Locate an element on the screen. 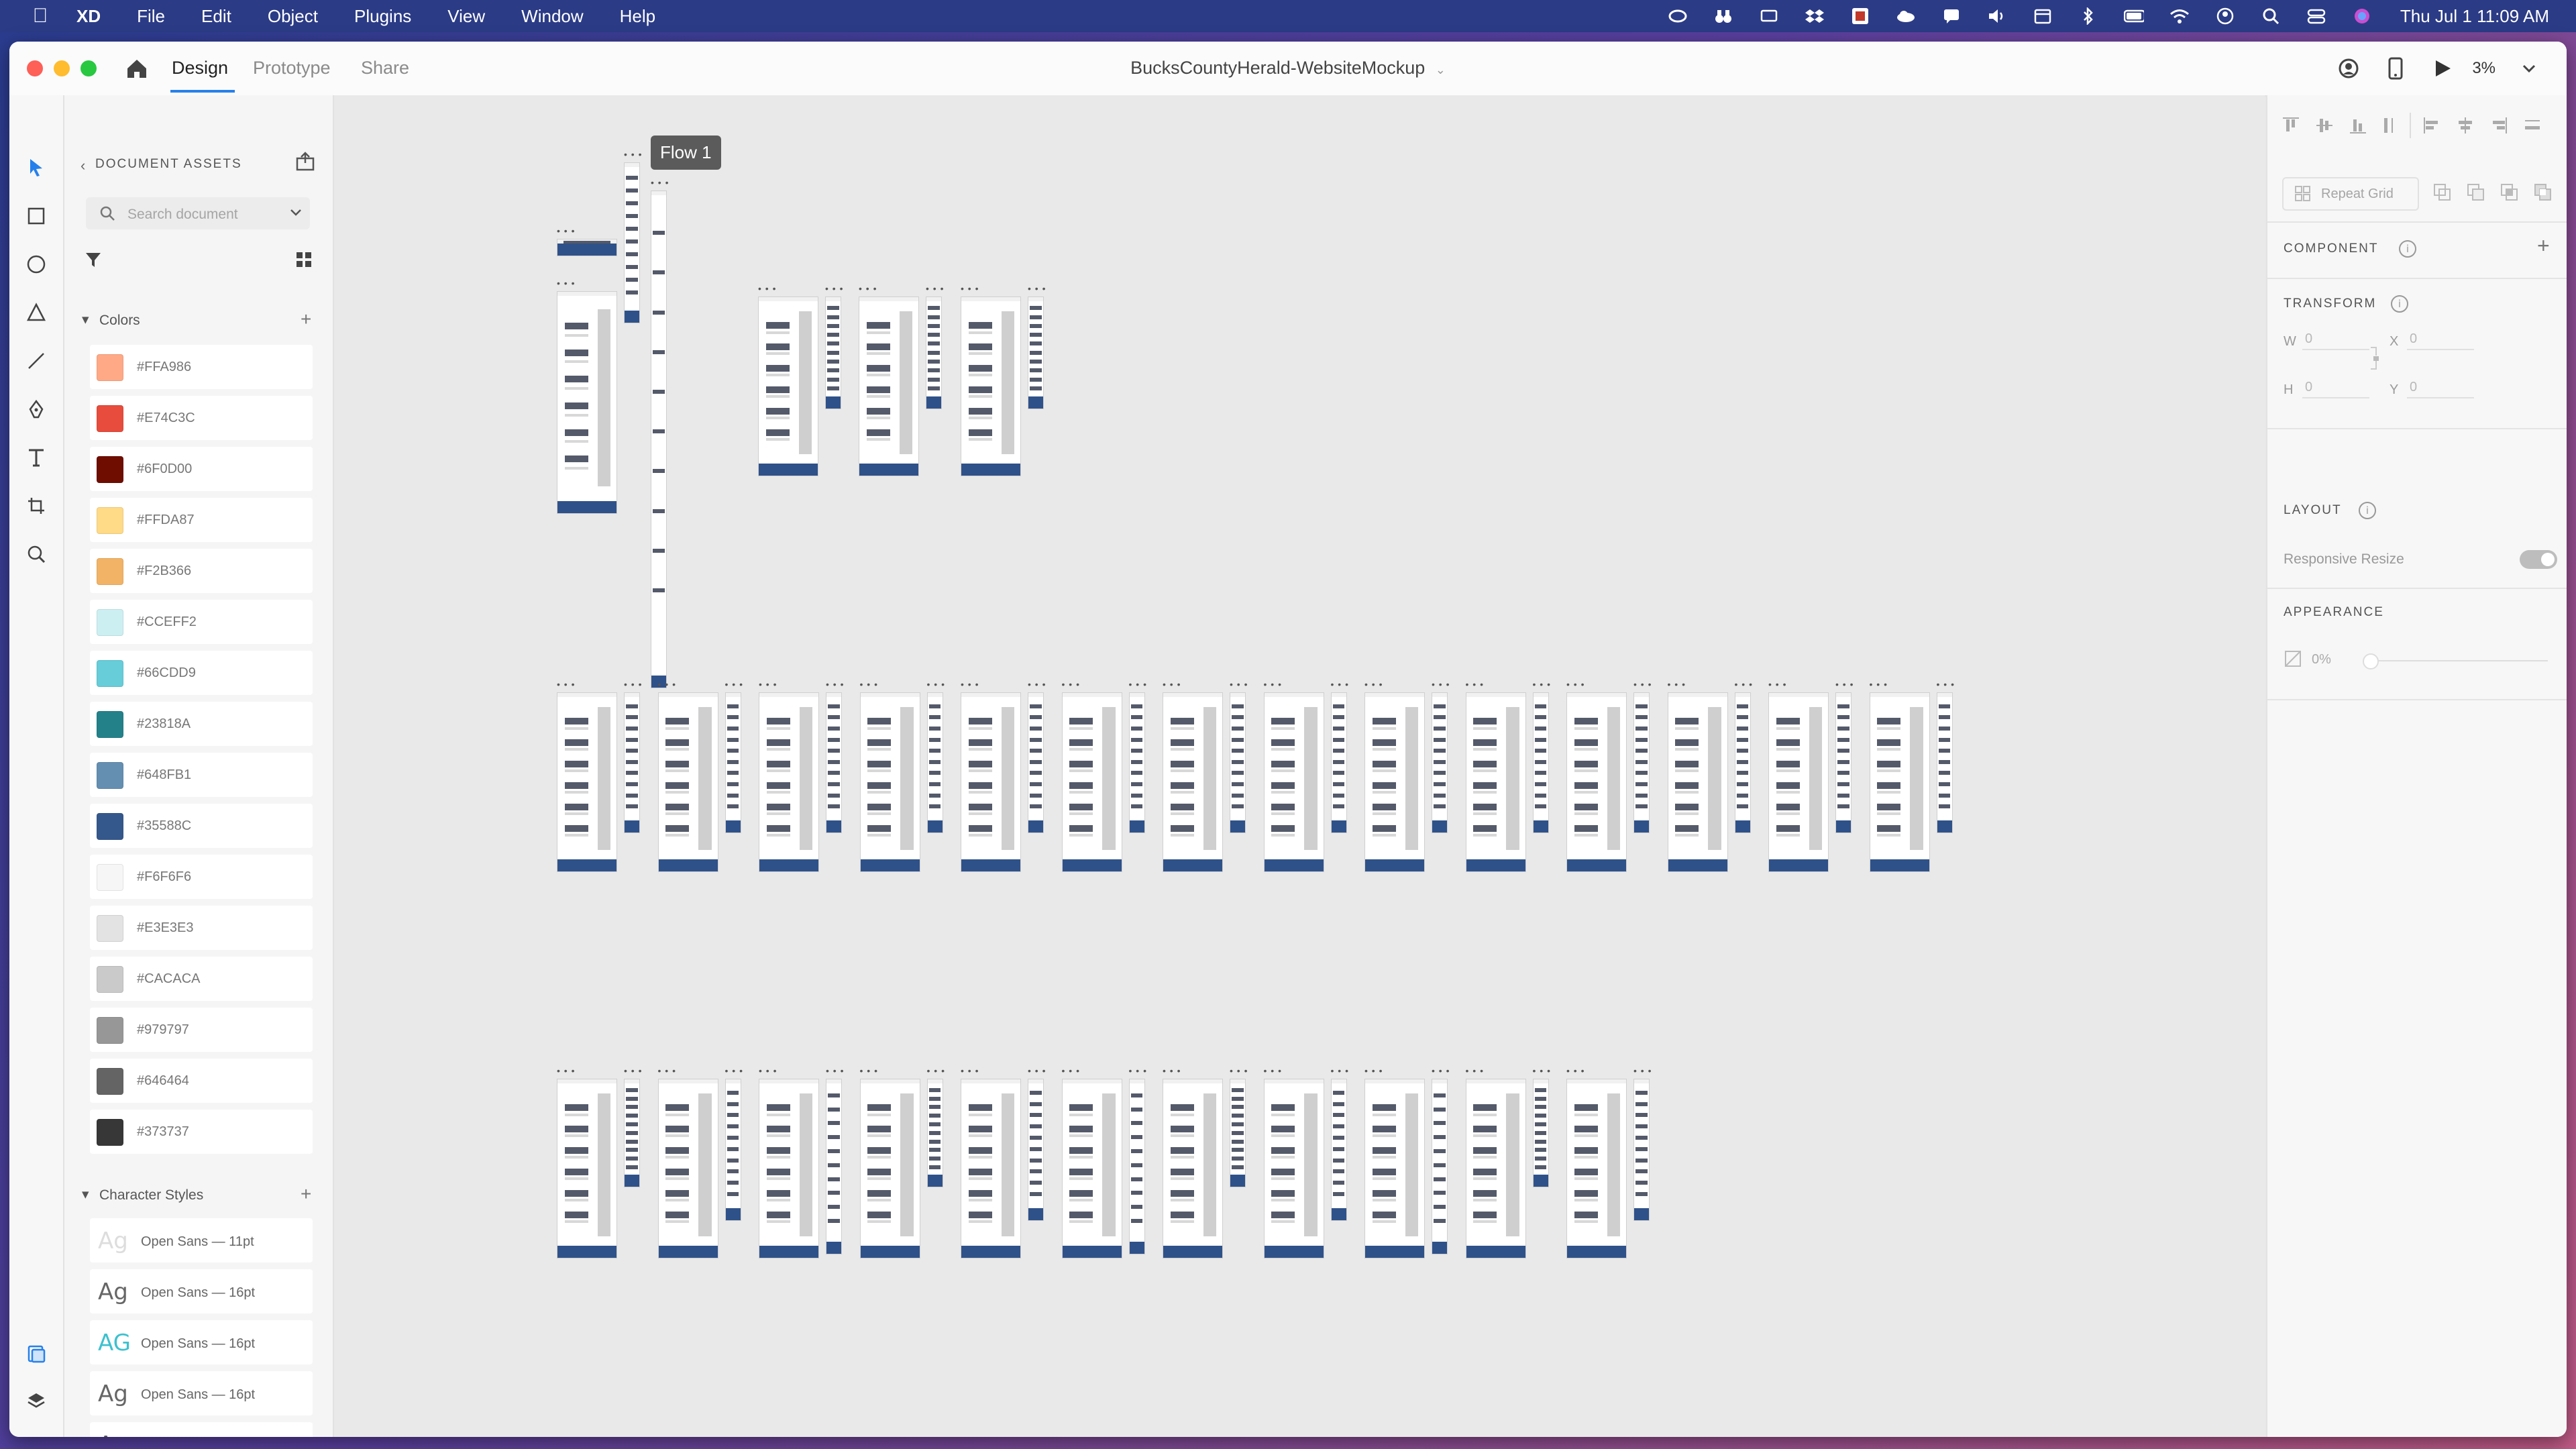 The width and height of the screenshot is (2576, 1449). search-filter-chevron-icon is located at coordinates (296, 214).